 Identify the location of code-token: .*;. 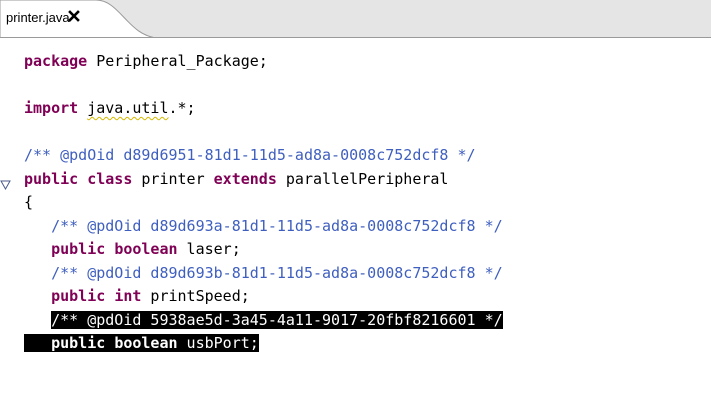
(182, 108).